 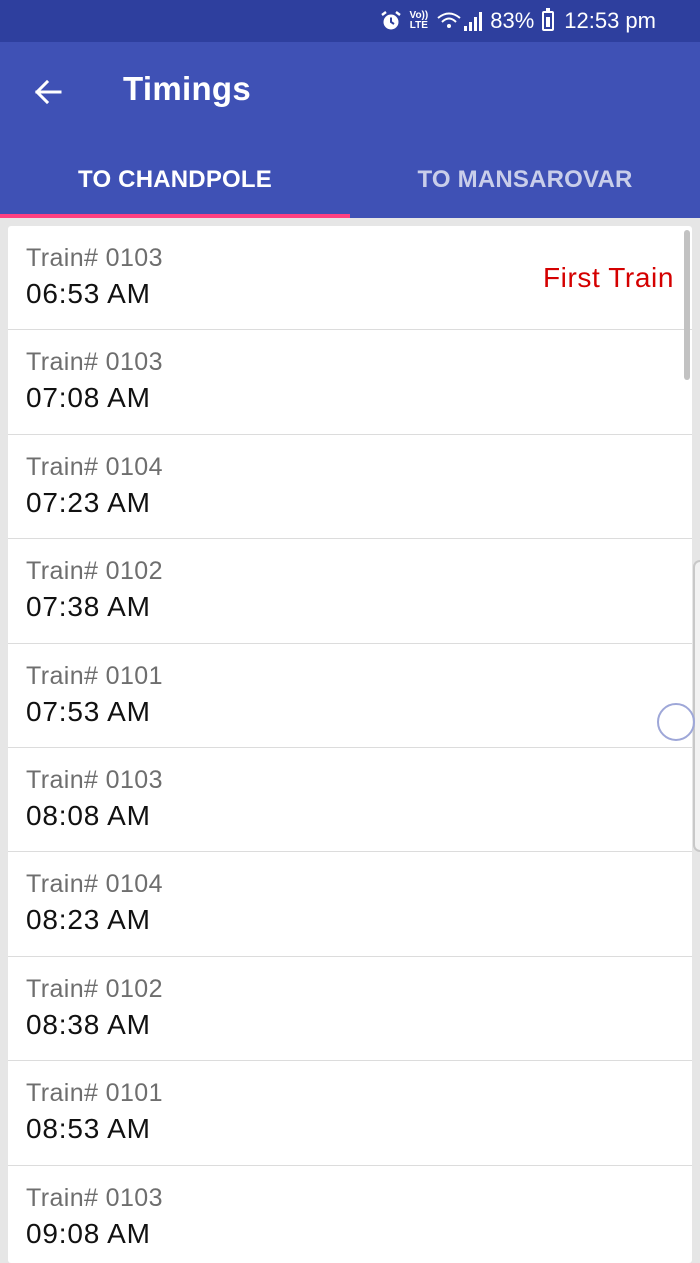 What do you see at coordinates (687, 305) in the screenshot?
I see `scrollbar` at bounding box center [687, 305].